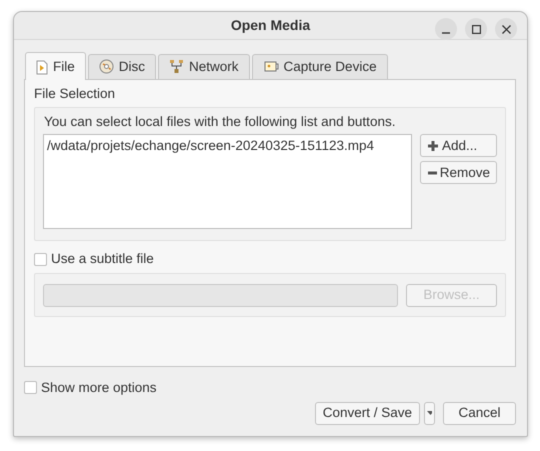 This screenshot has width=540, height=451. Describe the element at coordinates (219, 122) in the screenshot. I see `hint-text: You can select local files with the following list and buttons.` at that location.